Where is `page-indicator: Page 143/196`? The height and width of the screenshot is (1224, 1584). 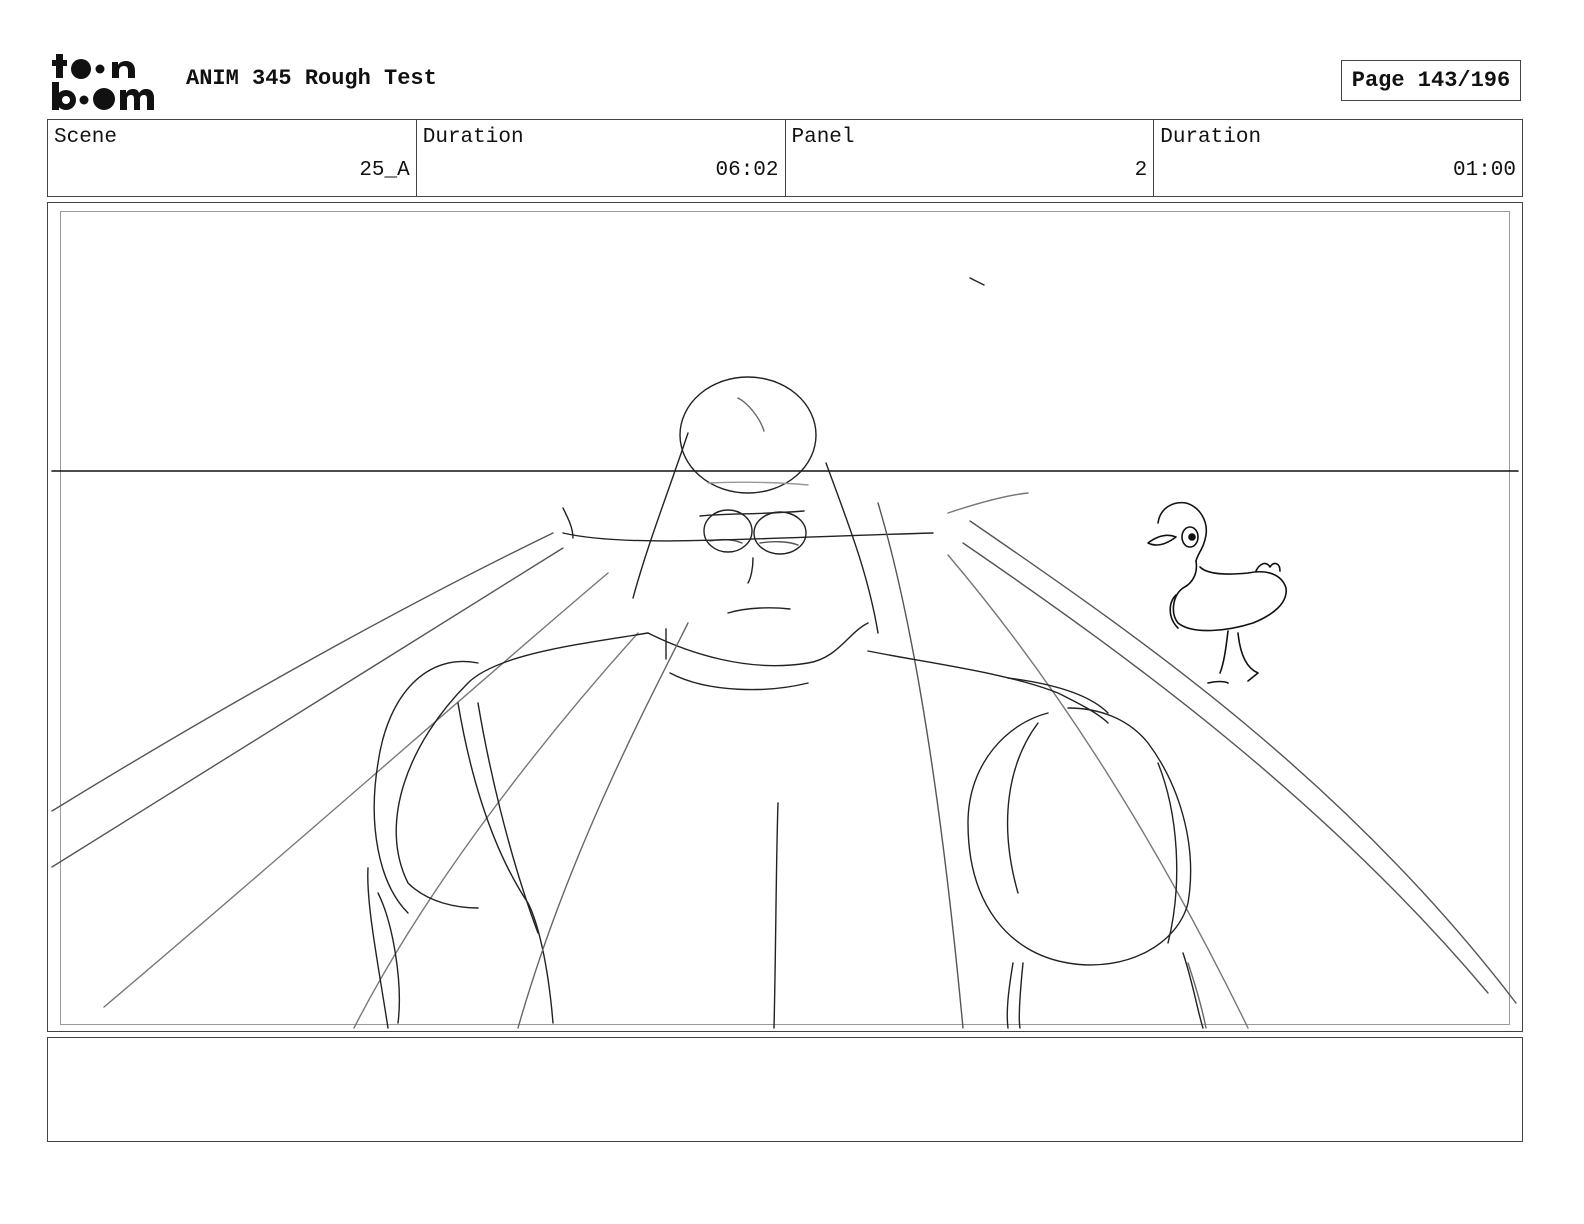
page-indicator: Page 143/196 is located at coordinates (1431, 80).